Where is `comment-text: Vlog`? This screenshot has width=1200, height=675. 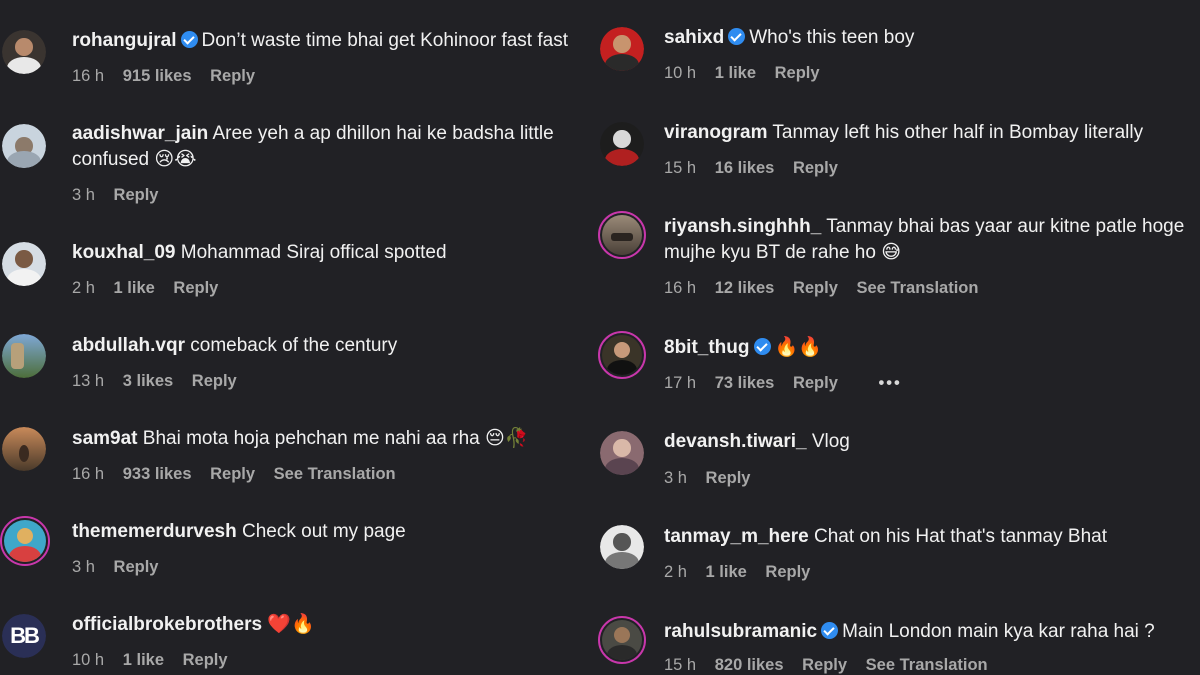
comment-text: Vlog is located at coordinates (830, 441).